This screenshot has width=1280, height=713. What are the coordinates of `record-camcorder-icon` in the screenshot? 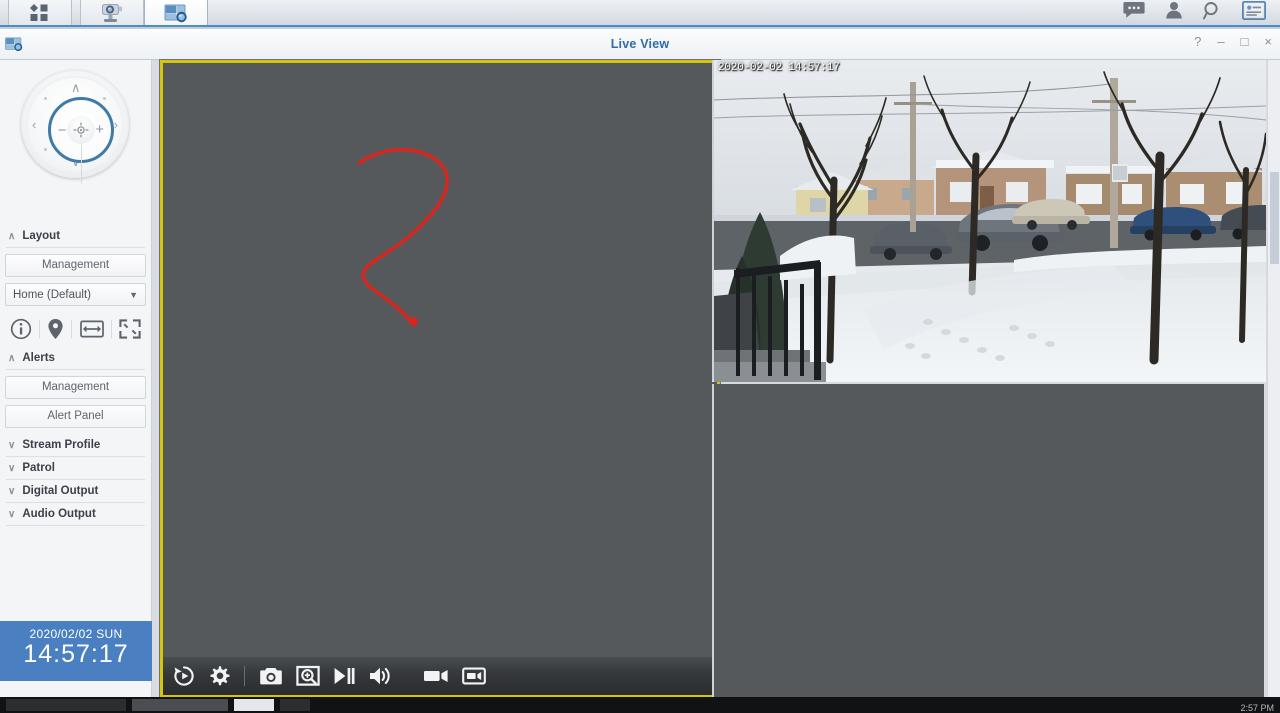 It's located at (436, 676).